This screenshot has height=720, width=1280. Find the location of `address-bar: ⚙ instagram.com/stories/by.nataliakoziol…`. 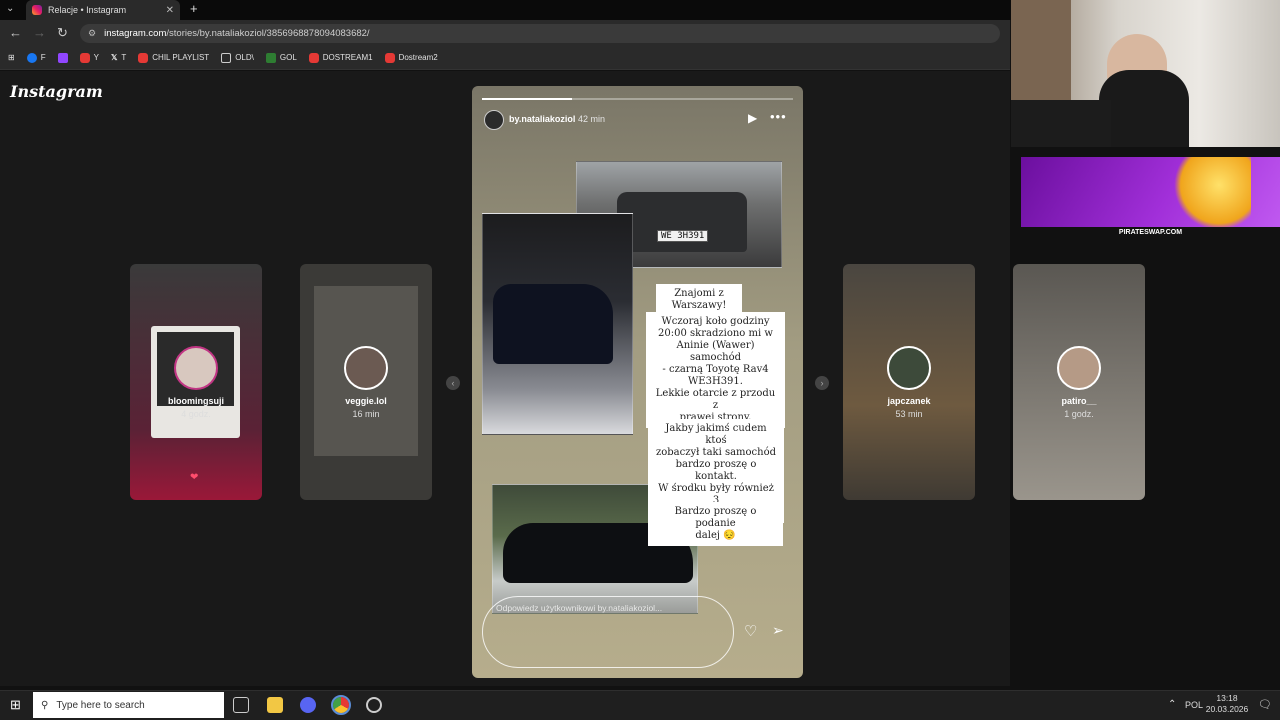

address-bar: ⚙ instagram.com/stories/by.nataliakoziol… is located at coordinates (540, 33).